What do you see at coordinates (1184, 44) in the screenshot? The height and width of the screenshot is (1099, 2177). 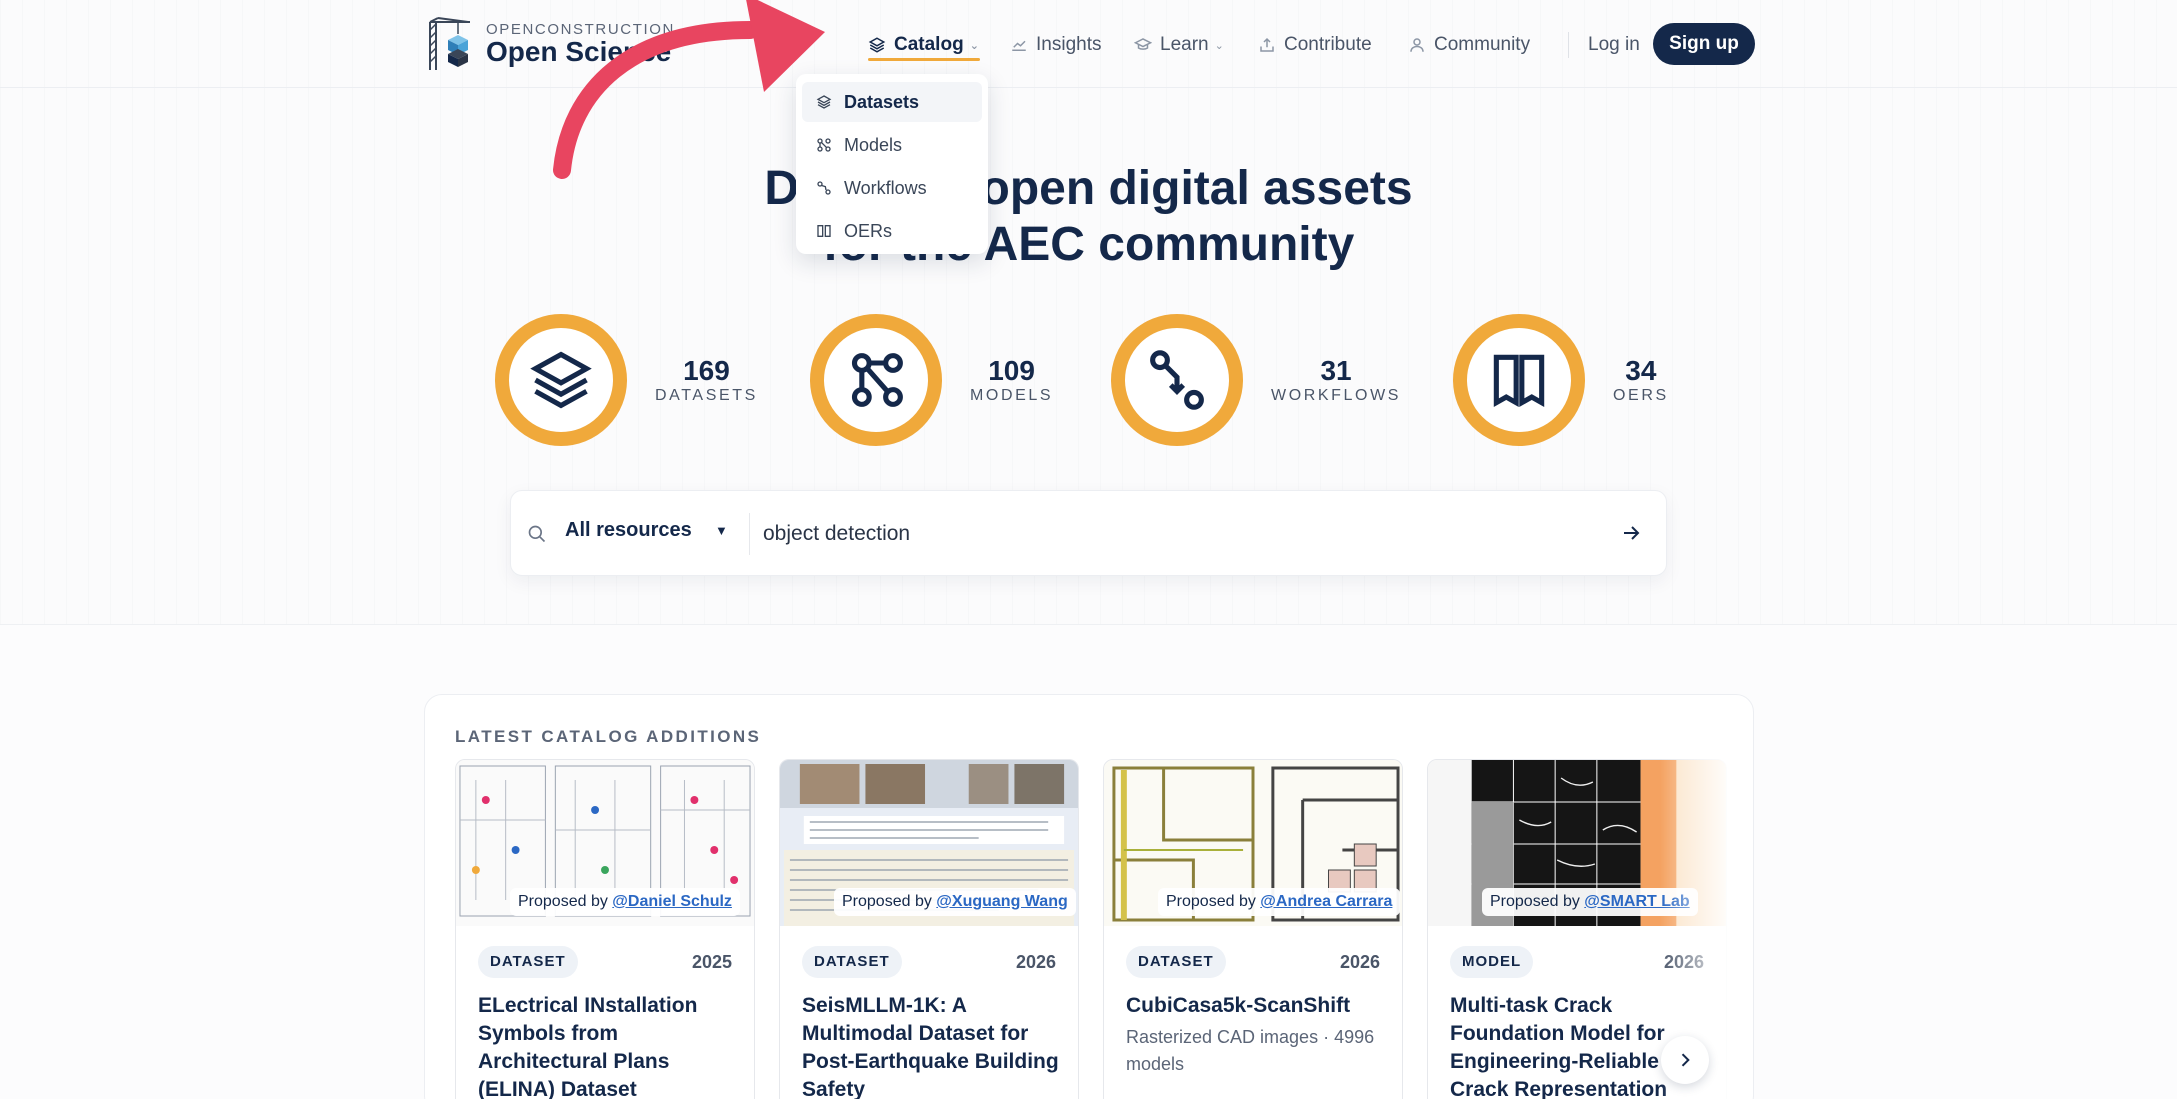 I see `nav-learn-label: Learn` at bounding box center [1184, 44].